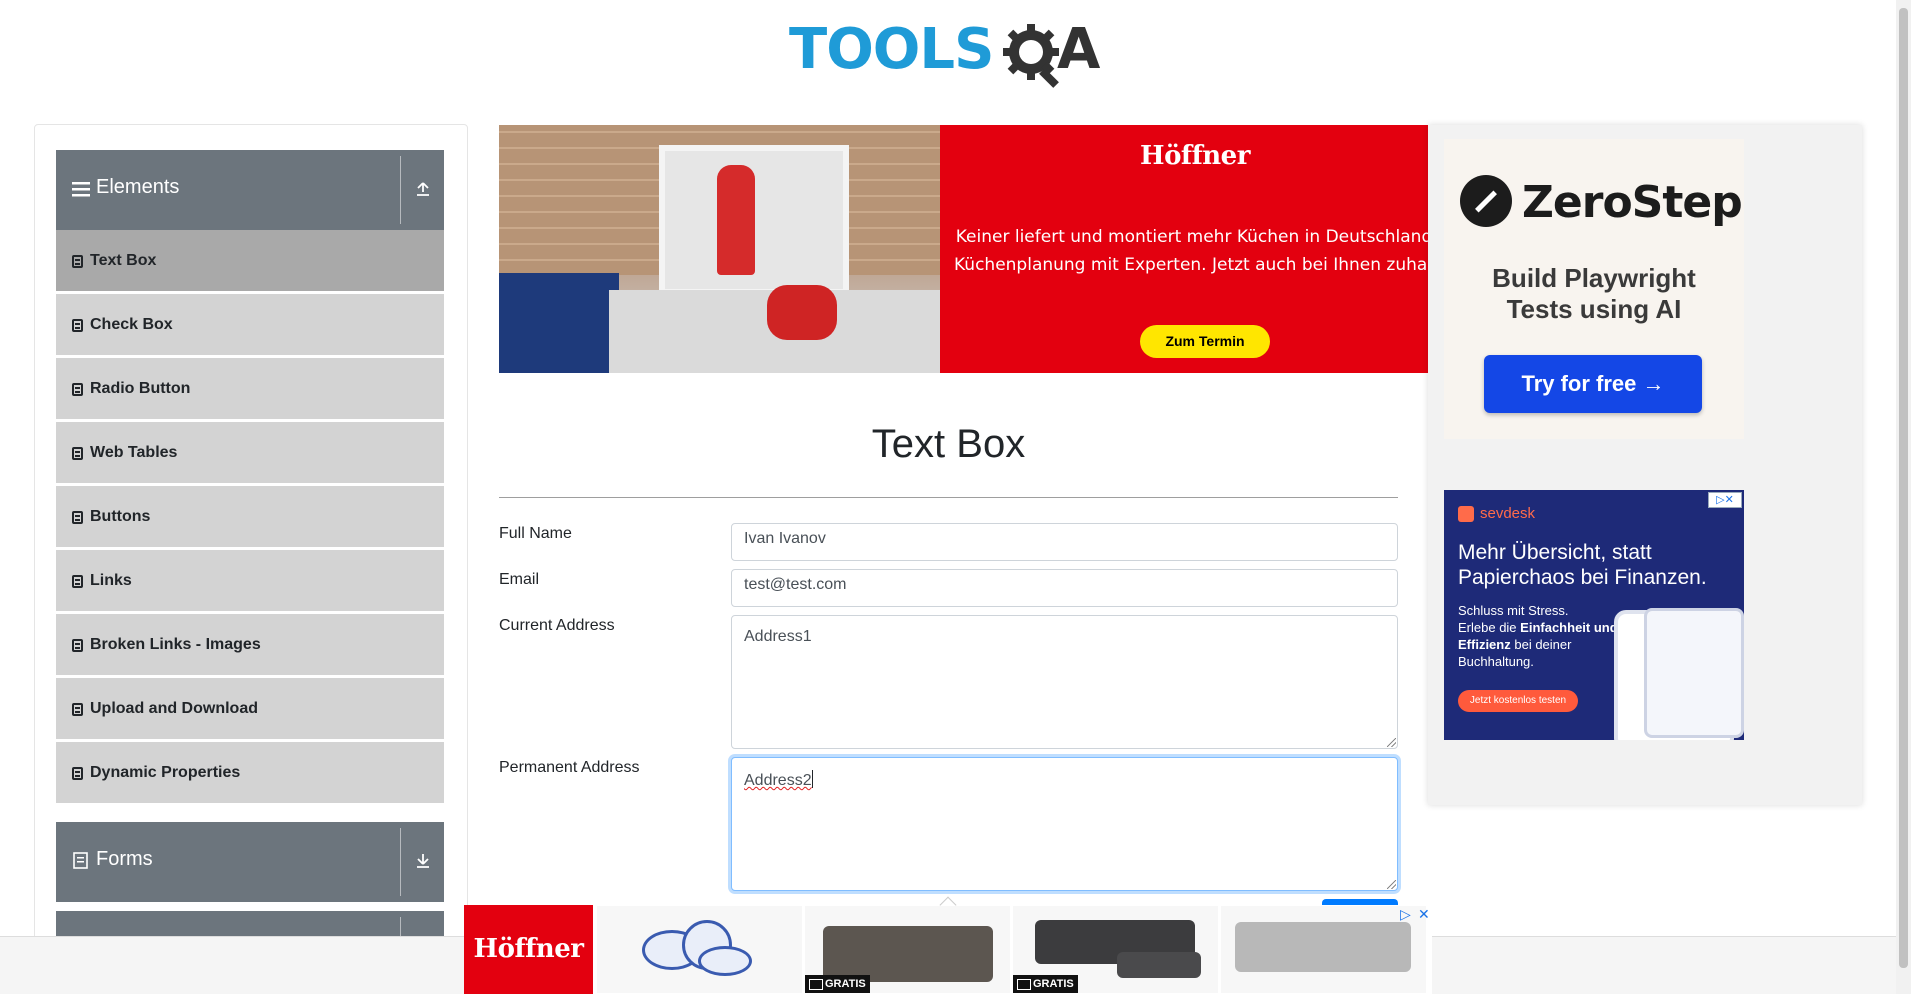  Describe the element at coordinates (1486, 201) in the screenshot. I see `zerostep-logo-icon` at that location.